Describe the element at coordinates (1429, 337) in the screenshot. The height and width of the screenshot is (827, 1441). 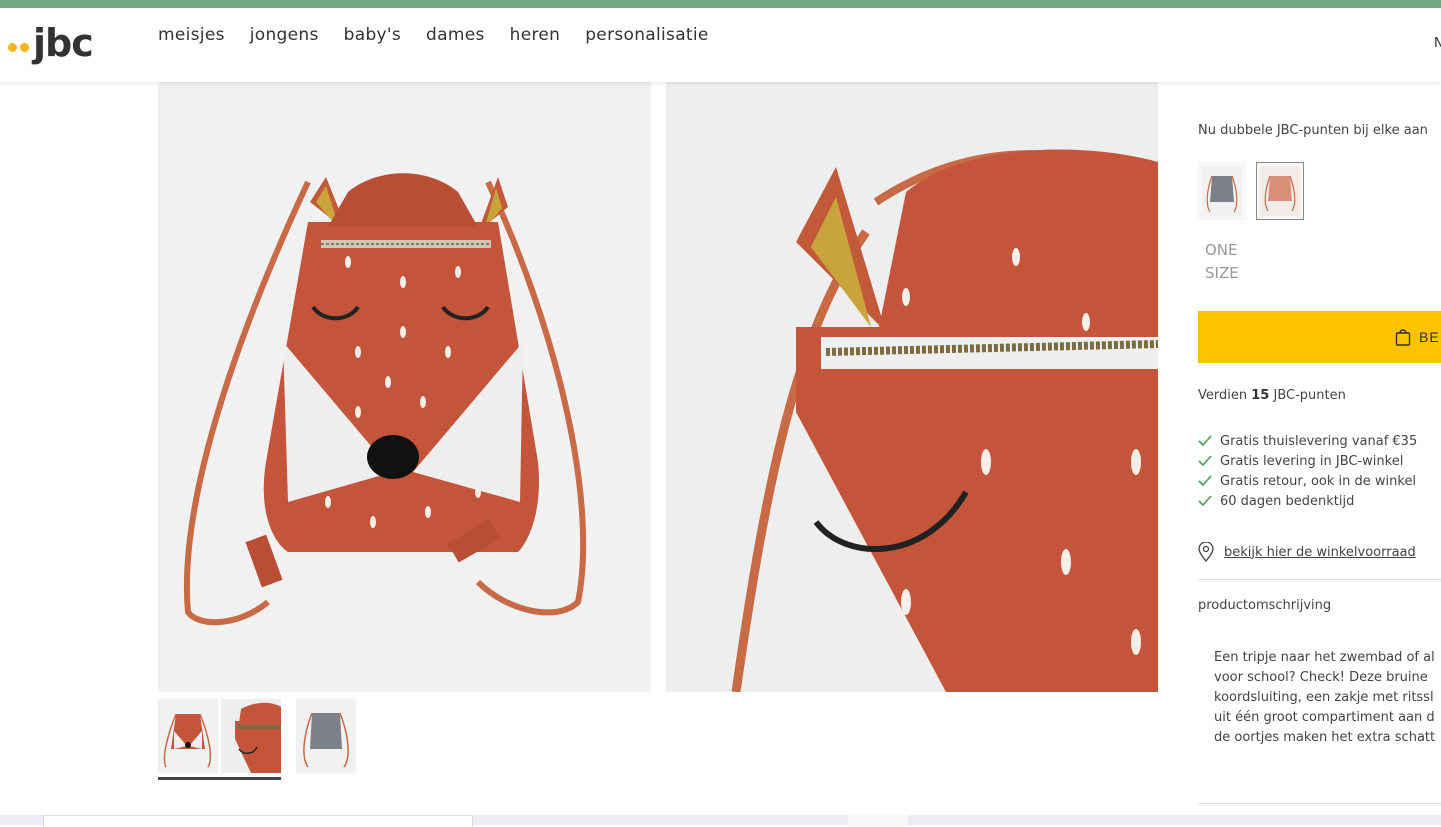
I see `add-to-cart-label: BE` at that location.